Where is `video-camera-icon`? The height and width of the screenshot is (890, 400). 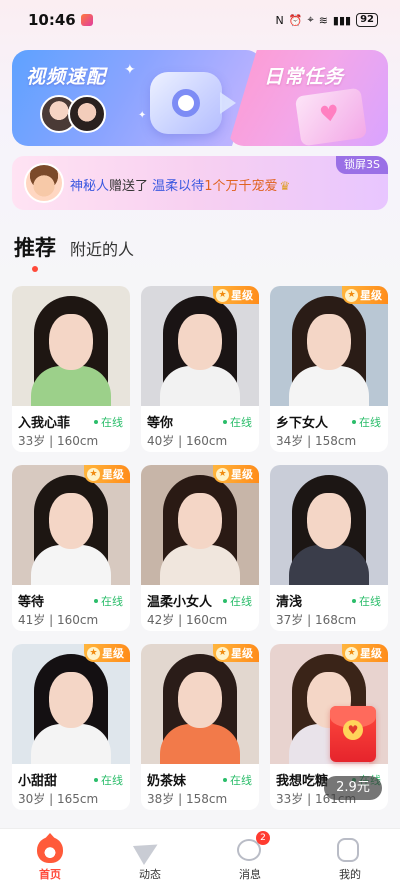 video-camera-icon is located at coordinates (193, 103).